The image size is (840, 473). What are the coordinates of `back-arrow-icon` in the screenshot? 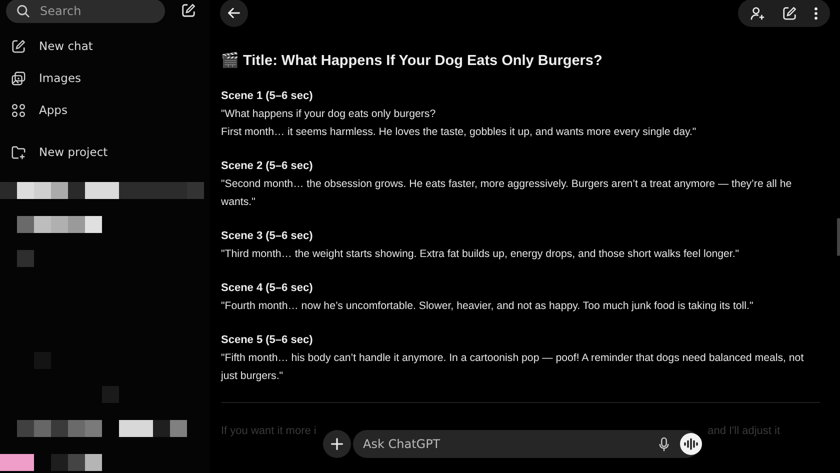 It's located at (234, 13).